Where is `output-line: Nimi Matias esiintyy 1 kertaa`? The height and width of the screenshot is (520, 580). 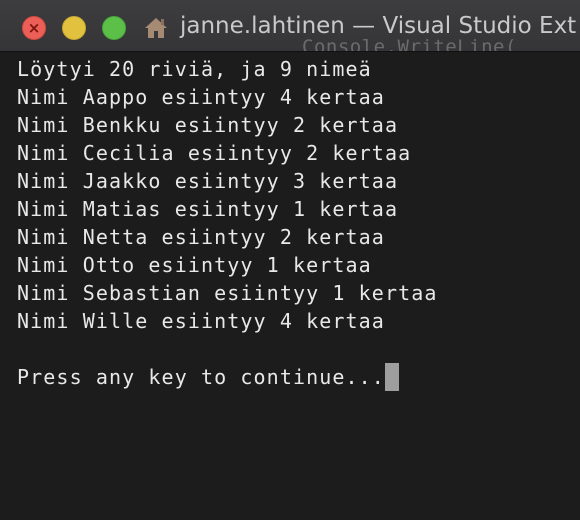
output-line: Nimi Matias esiintyy 1 kertaa is located at coordinates (208, 209).